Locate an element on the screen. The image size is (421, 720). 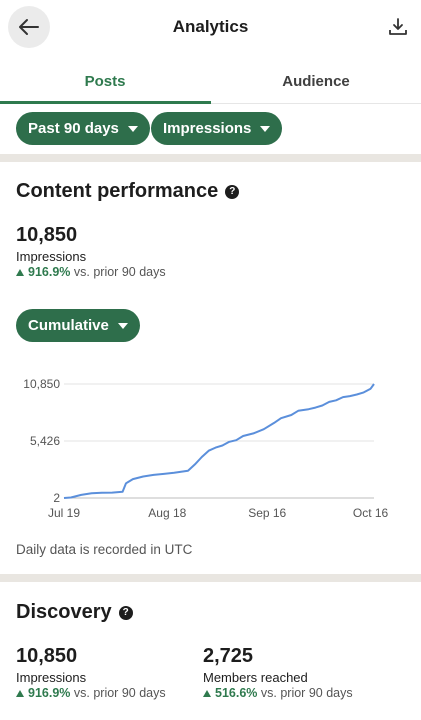
discovery-impressions-value: 10,850 is located at coordinates (47, 656).